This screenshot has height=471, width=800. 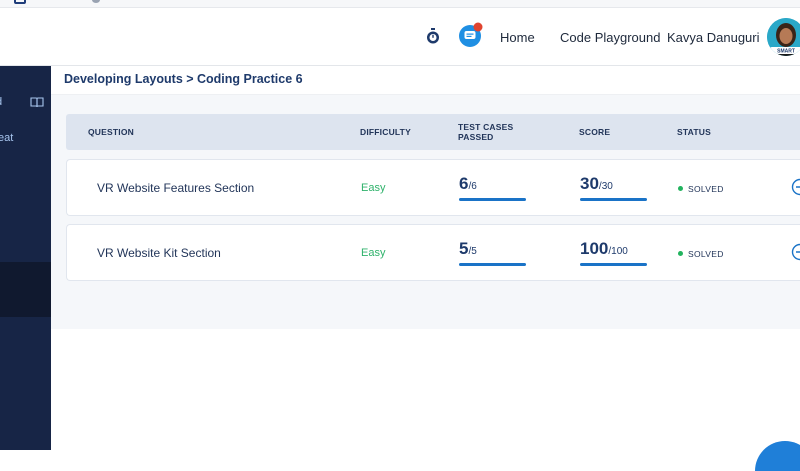 What do you see at coordinates (385, 132) in the screenshot?
I see `column-header-difficulty: DIFFICULTY` at bounding box center [385, 132].